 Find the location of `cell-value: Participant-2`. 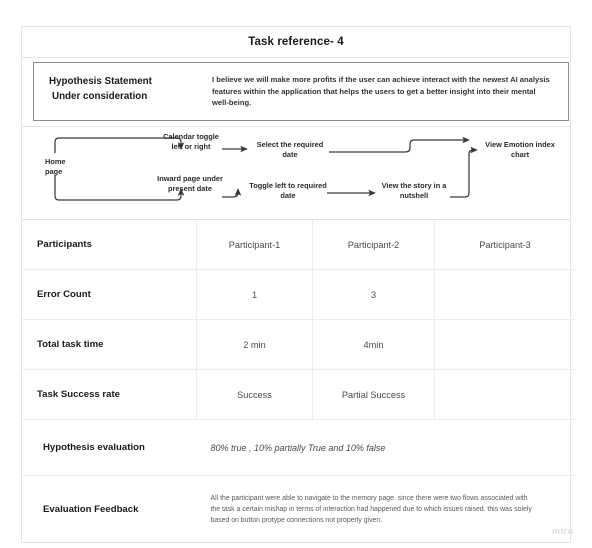

cell-value: Participant-2 is located at coordinates (373, 244).